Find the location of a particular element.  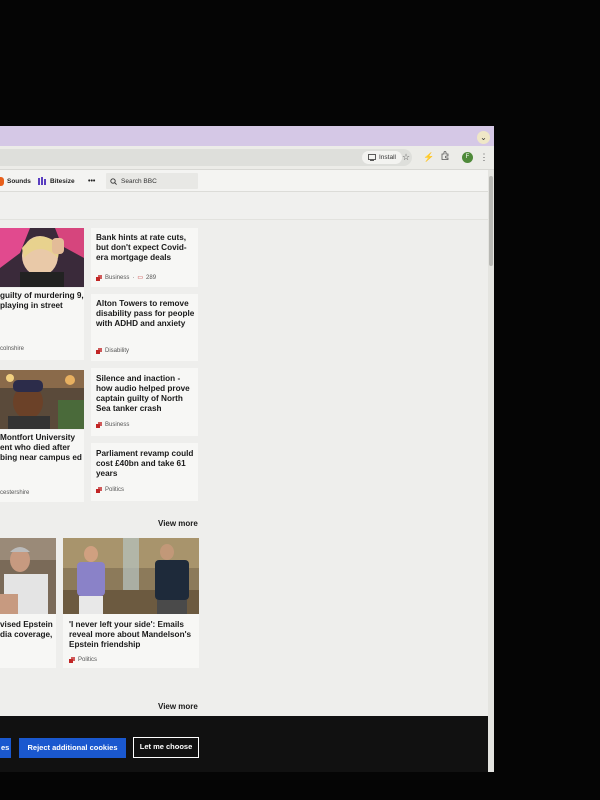

view-more-link-2: View more is located at coordinates (178, 706).